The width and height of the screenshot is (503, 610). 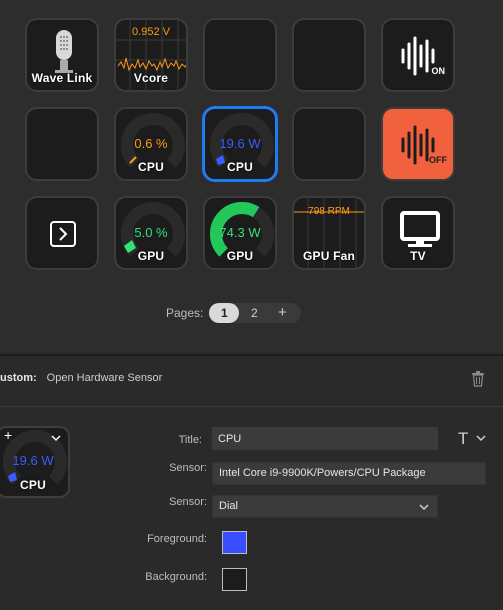 I want to click on page-selector: Pages: 1 2 +, so click(x=234, y=313).